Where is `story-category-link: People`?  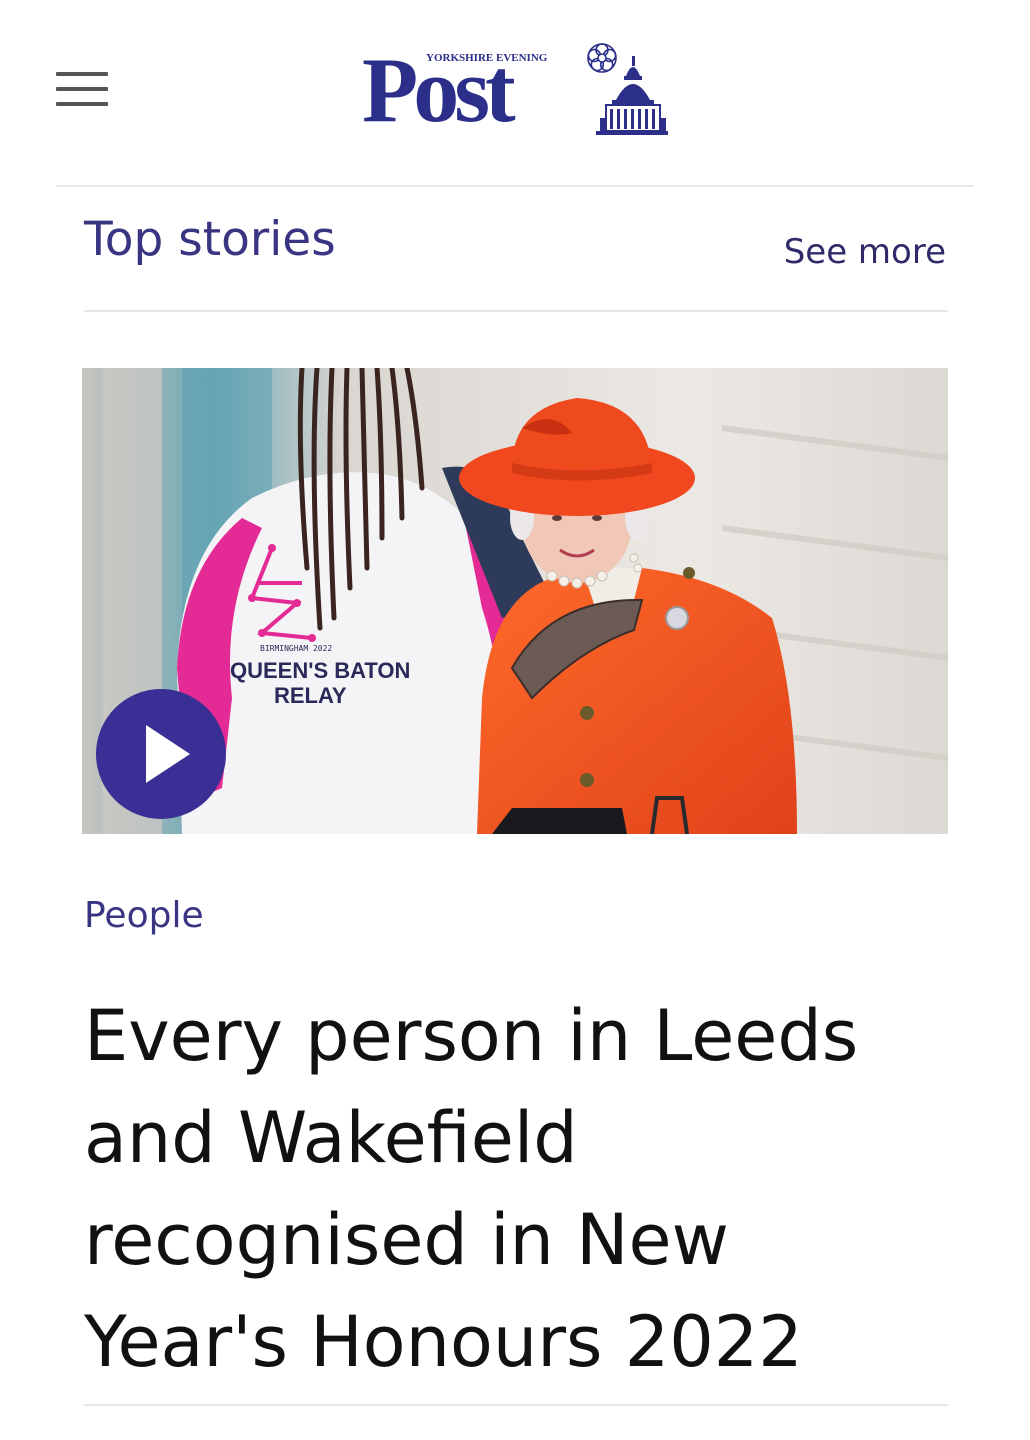 story-category-link: People is located at coordinates (144, 916).